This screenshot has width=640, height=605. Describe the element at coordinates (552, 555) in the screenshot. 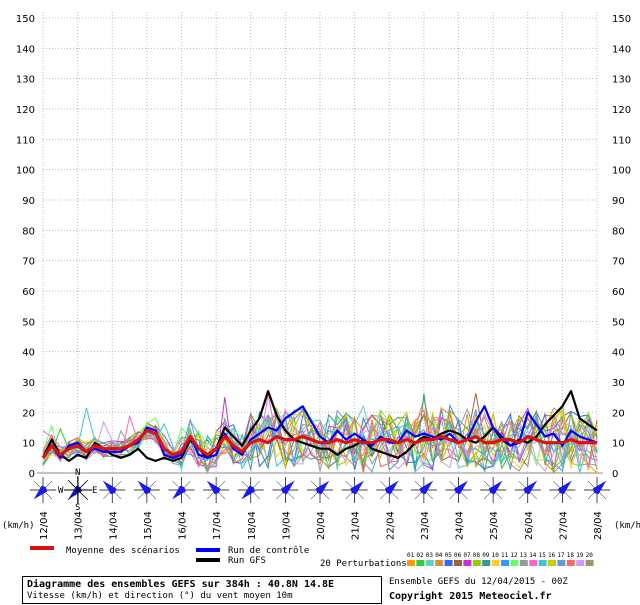

I see `perturbation-legend-id: 16` at that location.